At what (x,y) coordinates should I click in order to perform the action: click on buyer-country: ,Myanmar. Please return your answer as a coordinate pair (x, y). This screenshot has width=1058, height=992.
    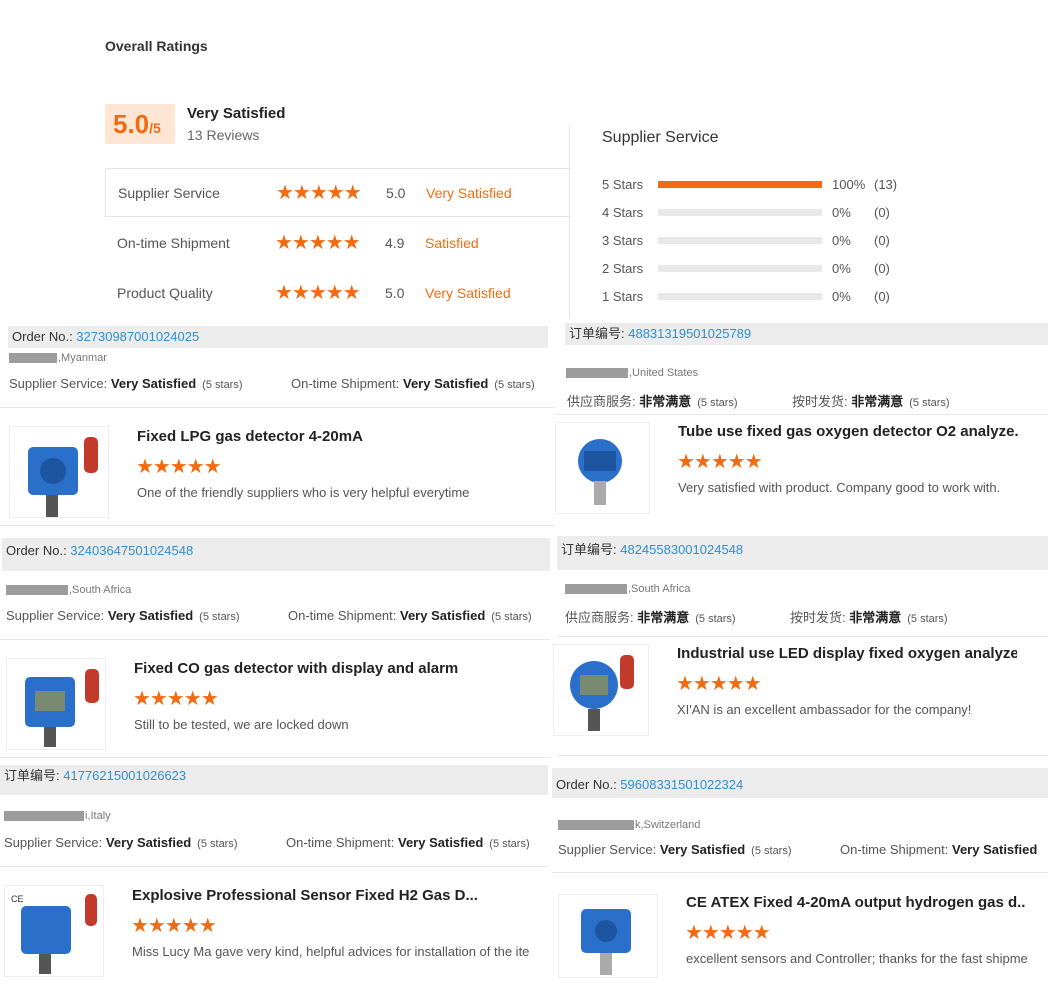
    Looking at the image, I should click on (82, 358).